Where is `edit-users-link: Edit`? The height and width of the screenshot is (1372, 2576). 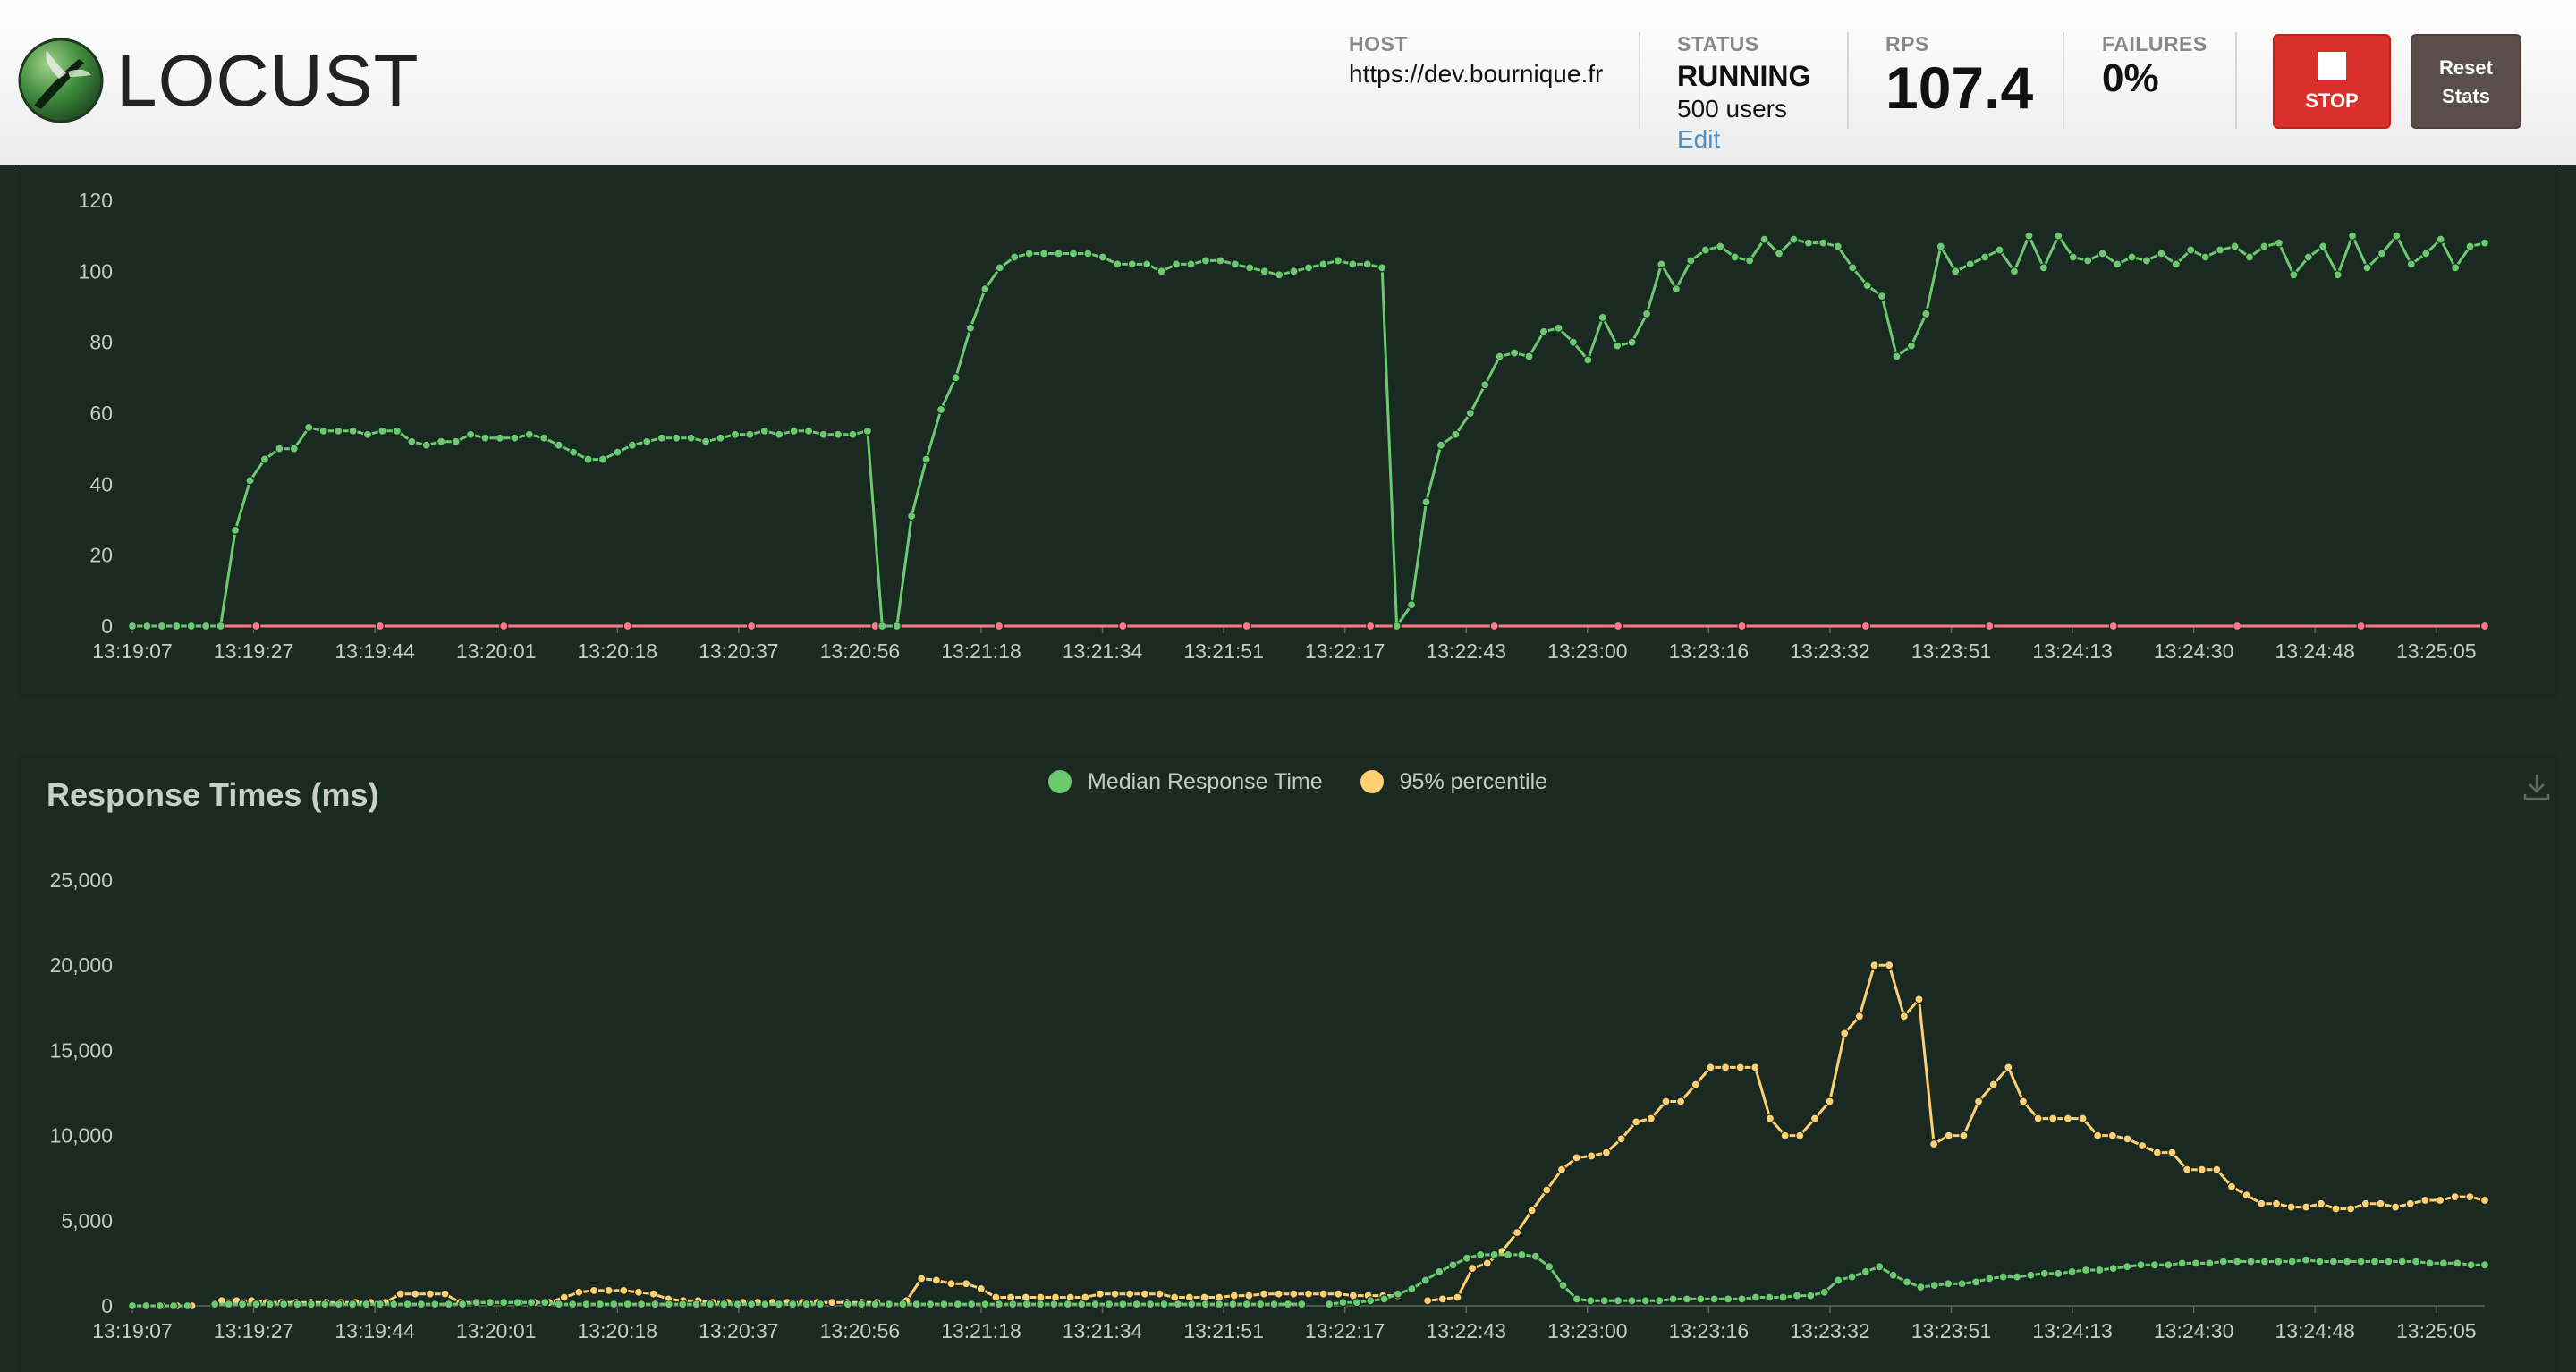
edit-users-link: Edit is located at coordinates (1743, 139).